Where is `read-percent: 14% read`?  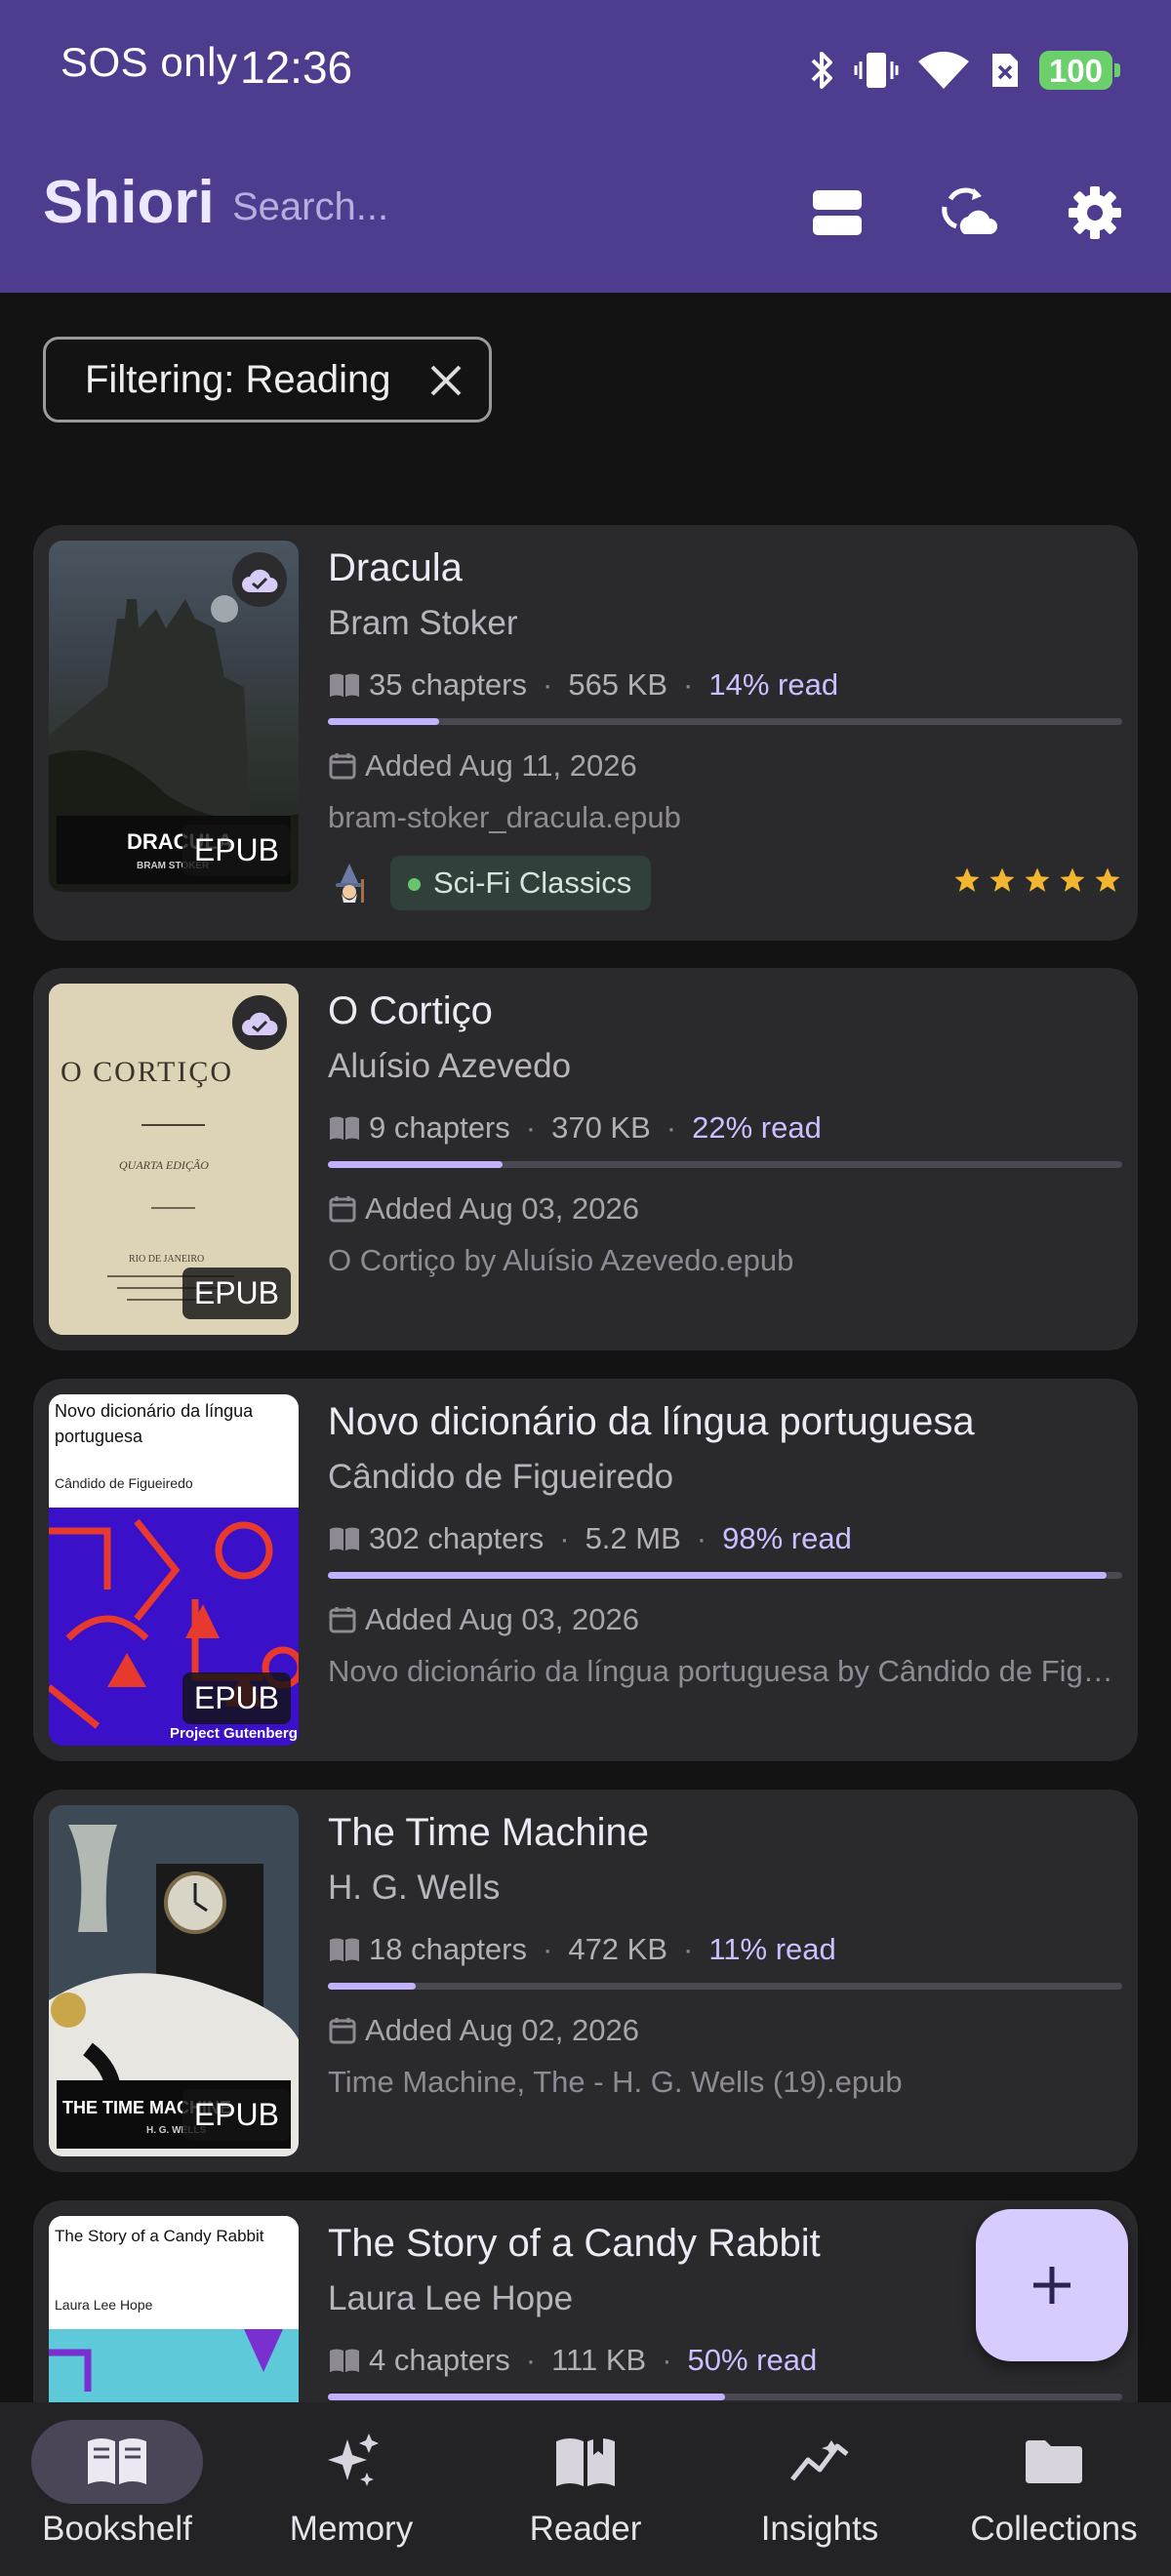 read-percent: 14% read is located at coordinates (773, 684).